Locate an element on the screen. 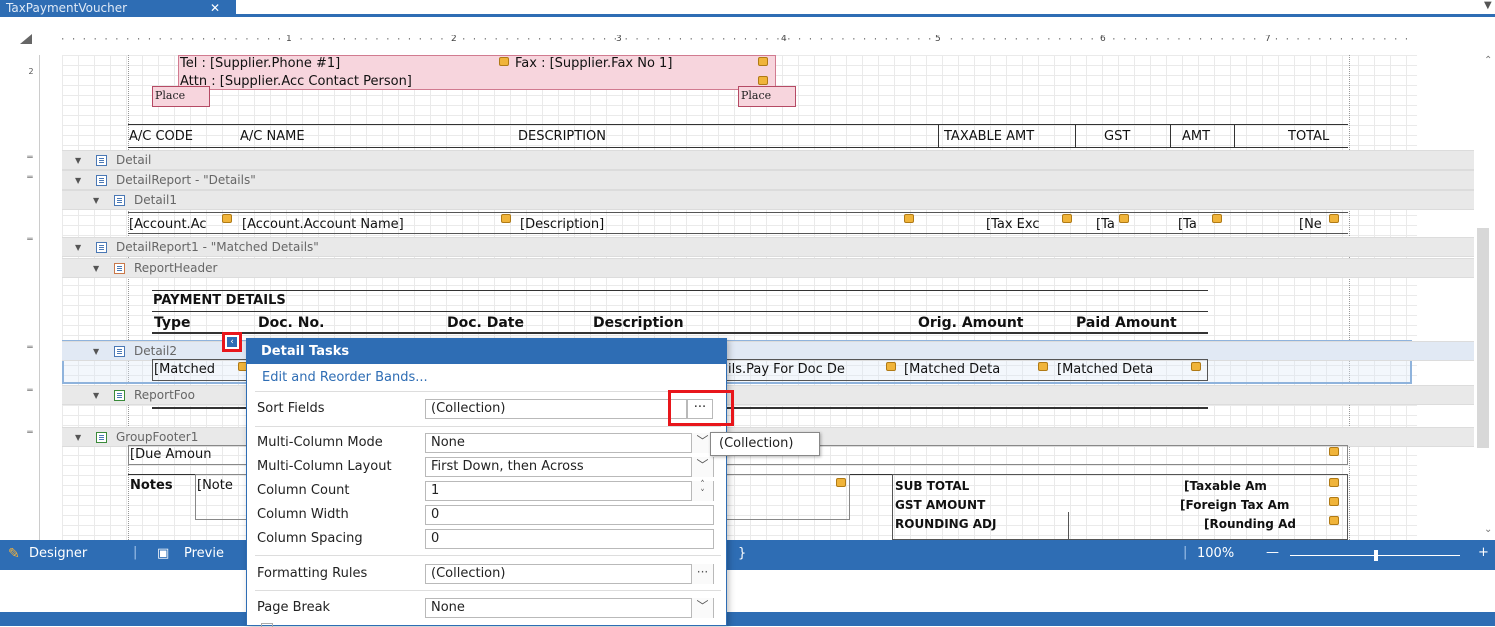 This screenshot has height=627, width=1495. payment-col-orig-amount: Orig. Amount is located at coordinates (971, 323).